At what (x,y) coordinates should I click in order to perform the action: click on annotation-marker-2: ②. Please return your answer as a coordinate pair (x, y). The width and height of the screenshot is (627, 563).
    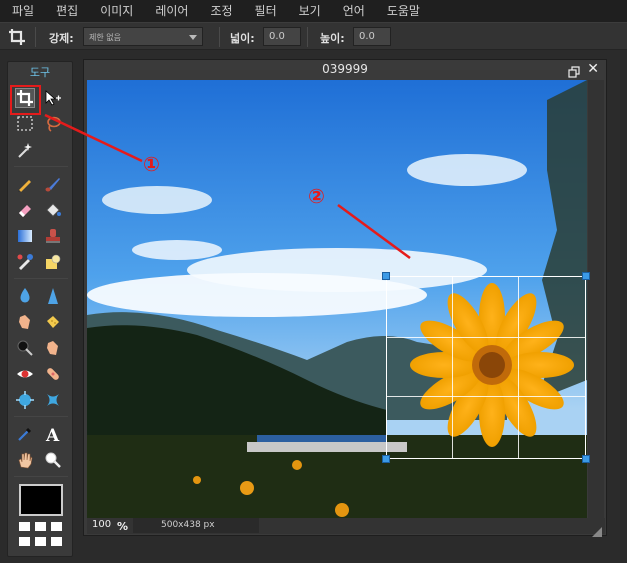
    Looking at the image, I should click on (316, 196).